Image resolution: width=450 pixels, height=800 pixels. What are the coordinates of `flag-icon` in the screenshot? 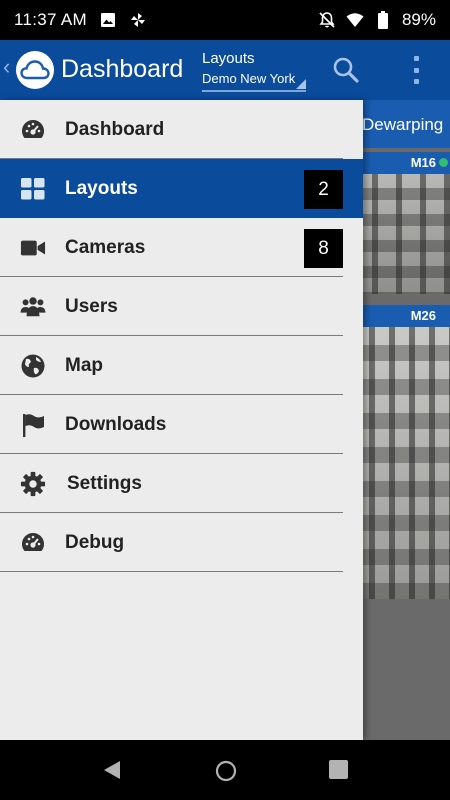 It's located at (33, 425).